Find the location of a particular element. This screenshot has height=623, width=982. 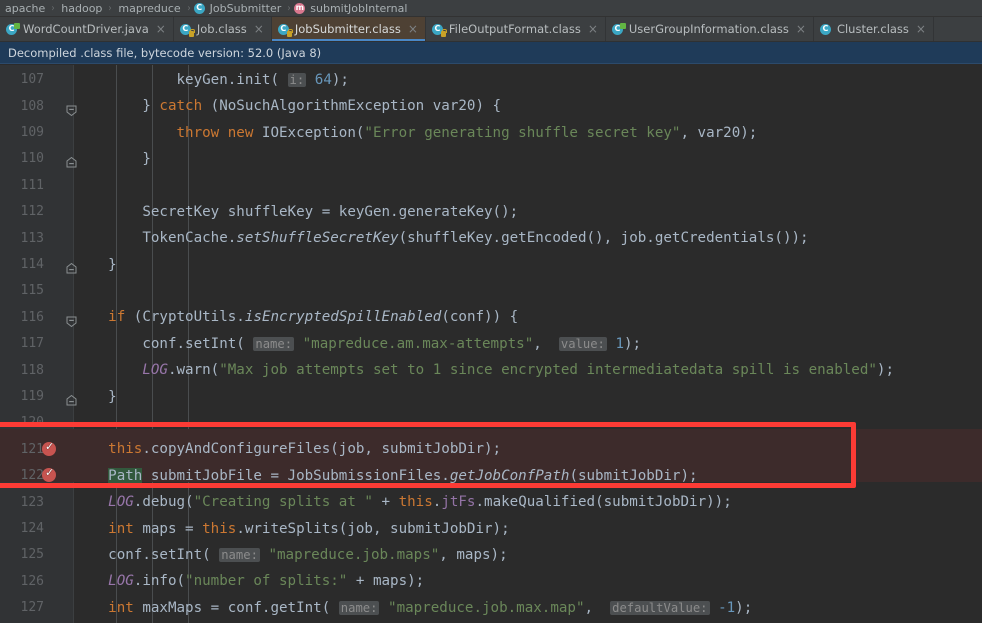

tab-usergroupinformation-class: C UserGroupInformation.class × is located at coordinates (710, 29).